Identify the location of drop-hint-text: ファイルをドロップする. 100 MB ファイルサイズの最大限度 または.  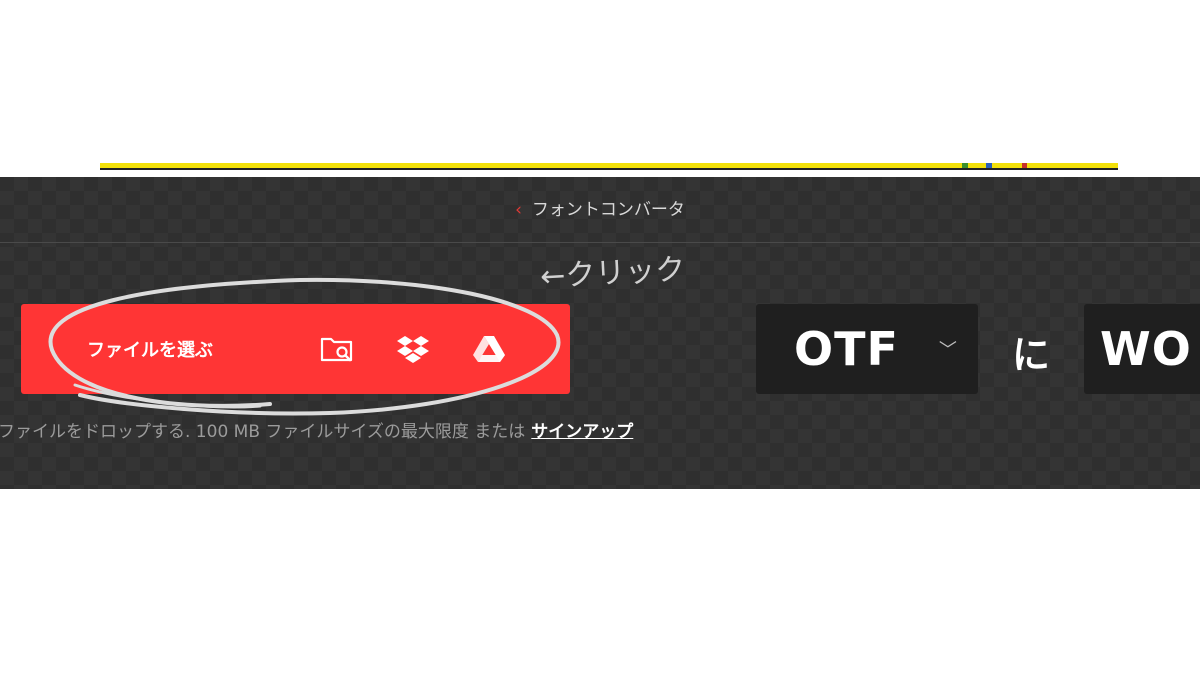
(263, 432).